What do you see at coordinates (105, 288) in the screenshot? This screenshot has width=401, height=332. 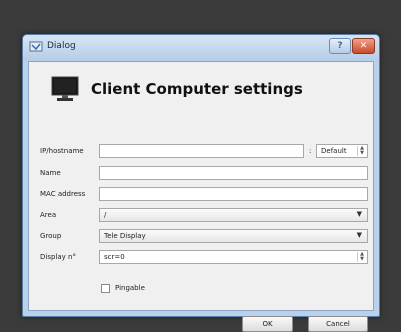 I see `pingable-checkbox` at bounding box center [105, 288].